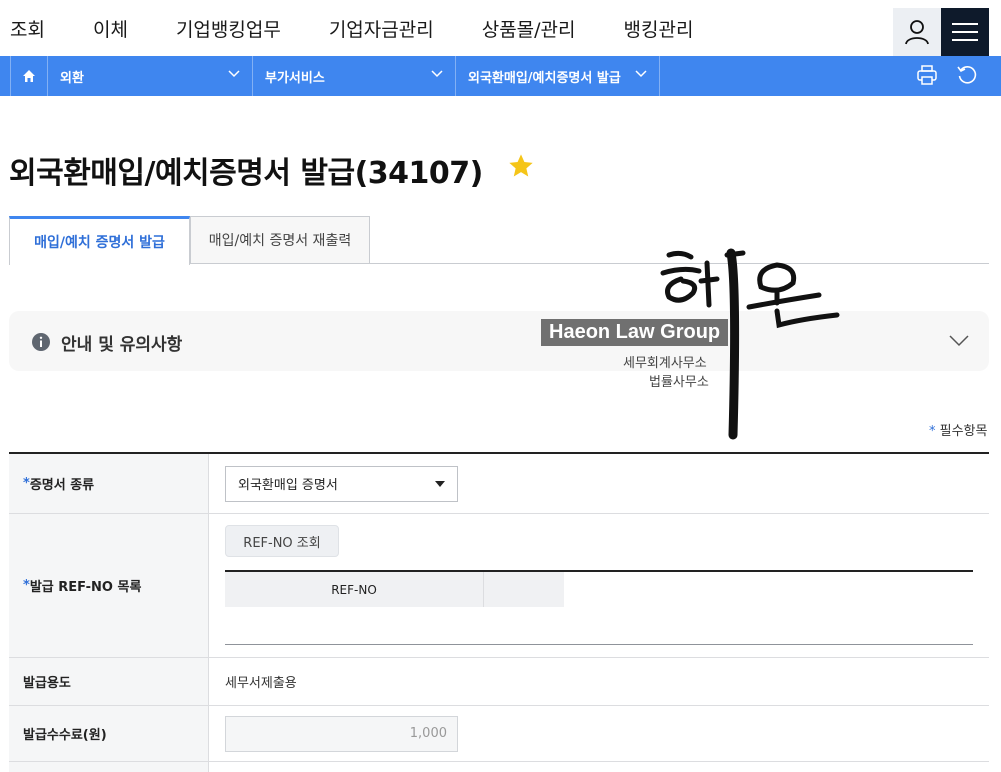 The width and height of the screenshot is (1001, 772). Describe the element at coordinates (228, 28) in the screenshot. I see `menu-item-corporate-banking: 기업뱅킹업무` at that location.